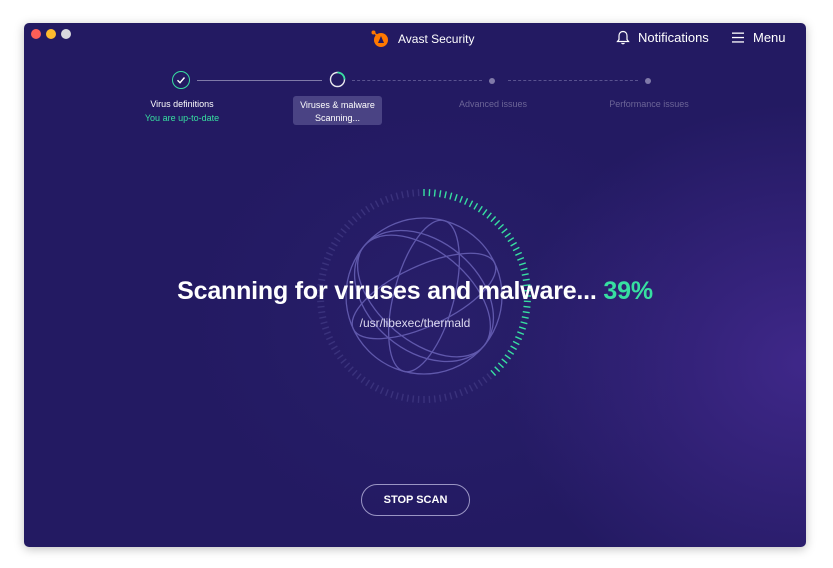 The image size is (833, 568). Describe the element at coordinates (673, 37) in the screenshot. I see `notifications-label: Notifications` at that location.